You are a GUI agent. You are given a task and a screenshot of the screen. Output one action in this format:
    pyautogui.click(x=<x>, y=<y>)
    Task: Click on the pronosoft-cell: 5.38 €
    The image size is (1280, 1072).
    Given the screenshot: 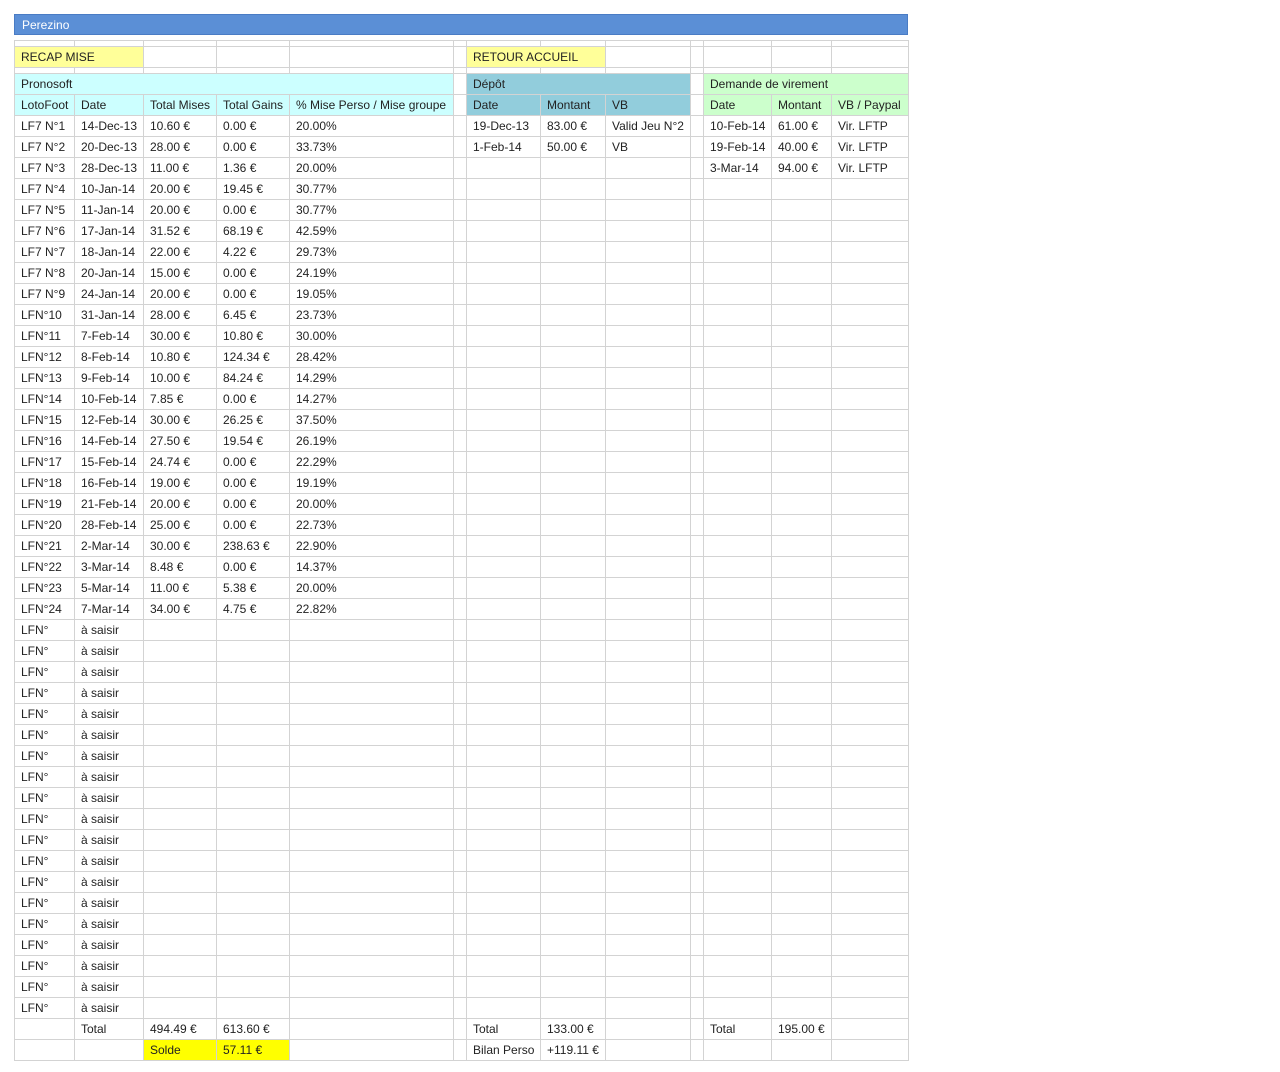 What is the action you would take?
    pyautogui.click(x=253, y=588)
    